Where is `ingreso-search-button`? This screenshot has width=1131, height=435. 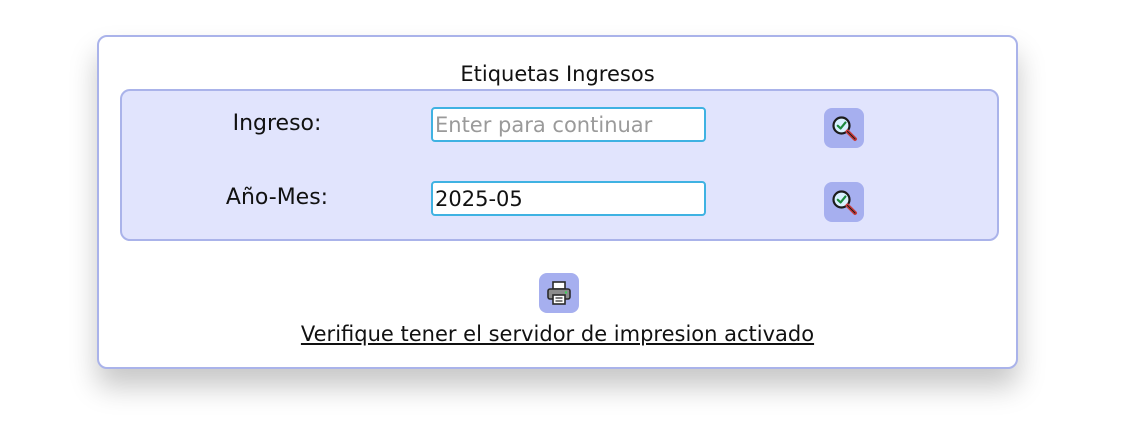
ingreso-search-button is located at coordinates (844, 128).